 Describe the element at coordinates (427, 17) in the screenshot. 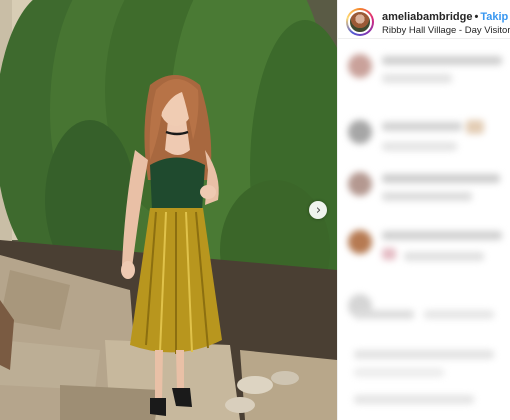

I see `username-link: ameliabambridge` at that location.